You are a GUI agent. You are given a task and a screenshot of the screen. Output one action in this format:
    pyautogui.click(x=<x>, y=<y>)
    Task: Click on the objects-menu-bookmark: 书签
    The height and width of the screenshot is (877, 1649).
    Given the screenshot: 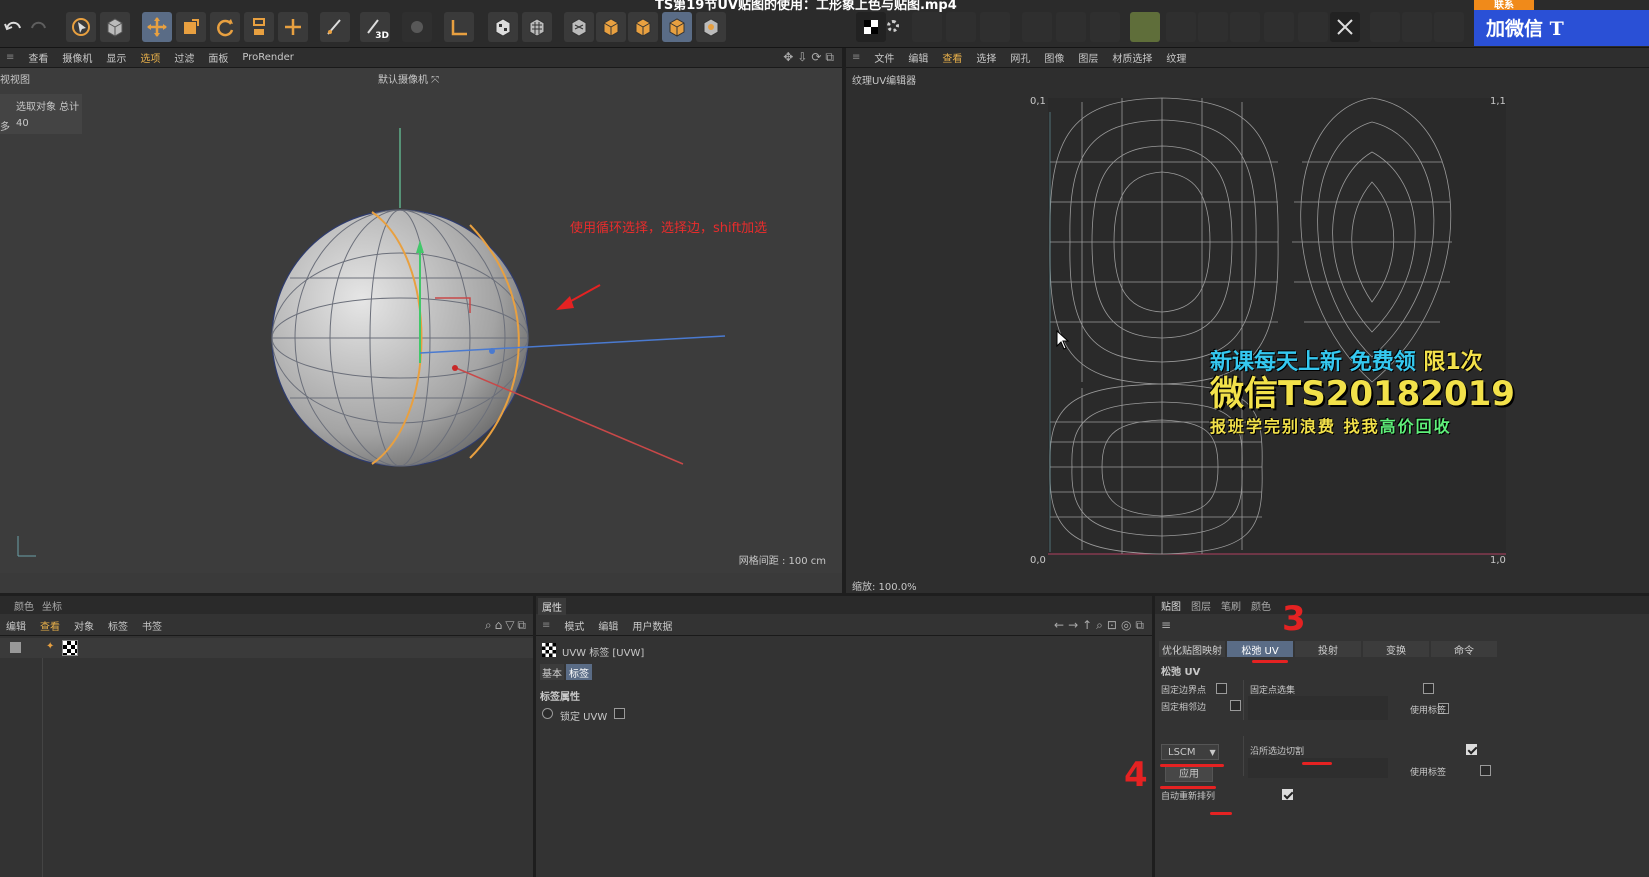 What is the action you would take?
    pyautogui.click(x=152, y=625)
    